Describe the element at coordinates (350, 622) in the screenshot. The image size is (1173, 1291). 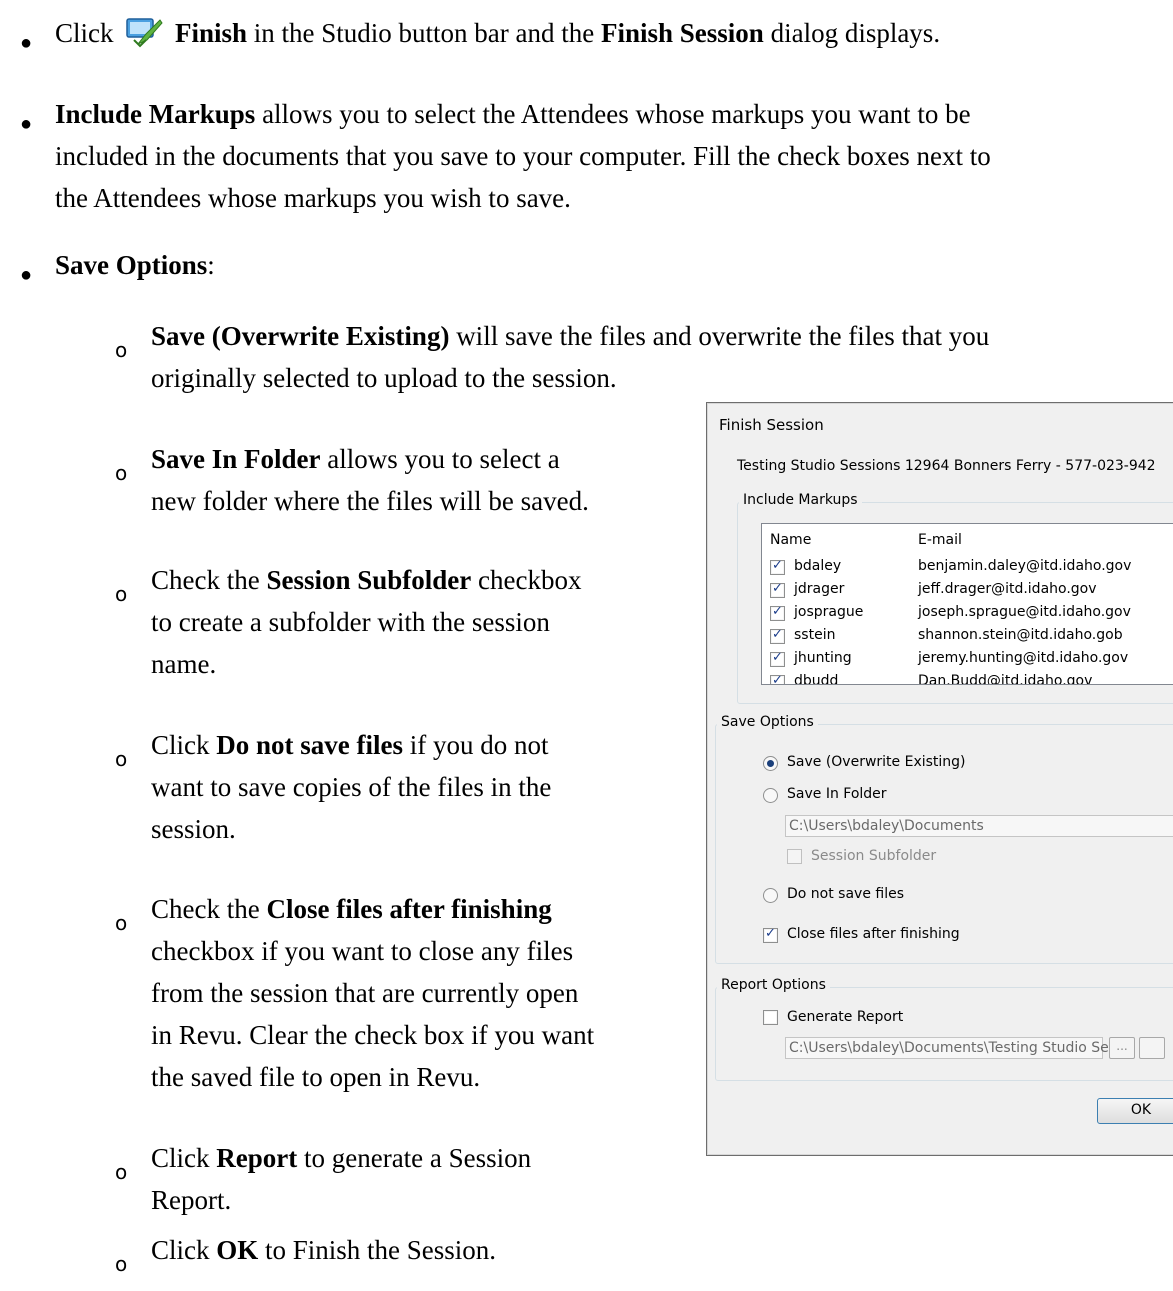
I see `sub-item-text: to create a subfolder with the session` at that location.